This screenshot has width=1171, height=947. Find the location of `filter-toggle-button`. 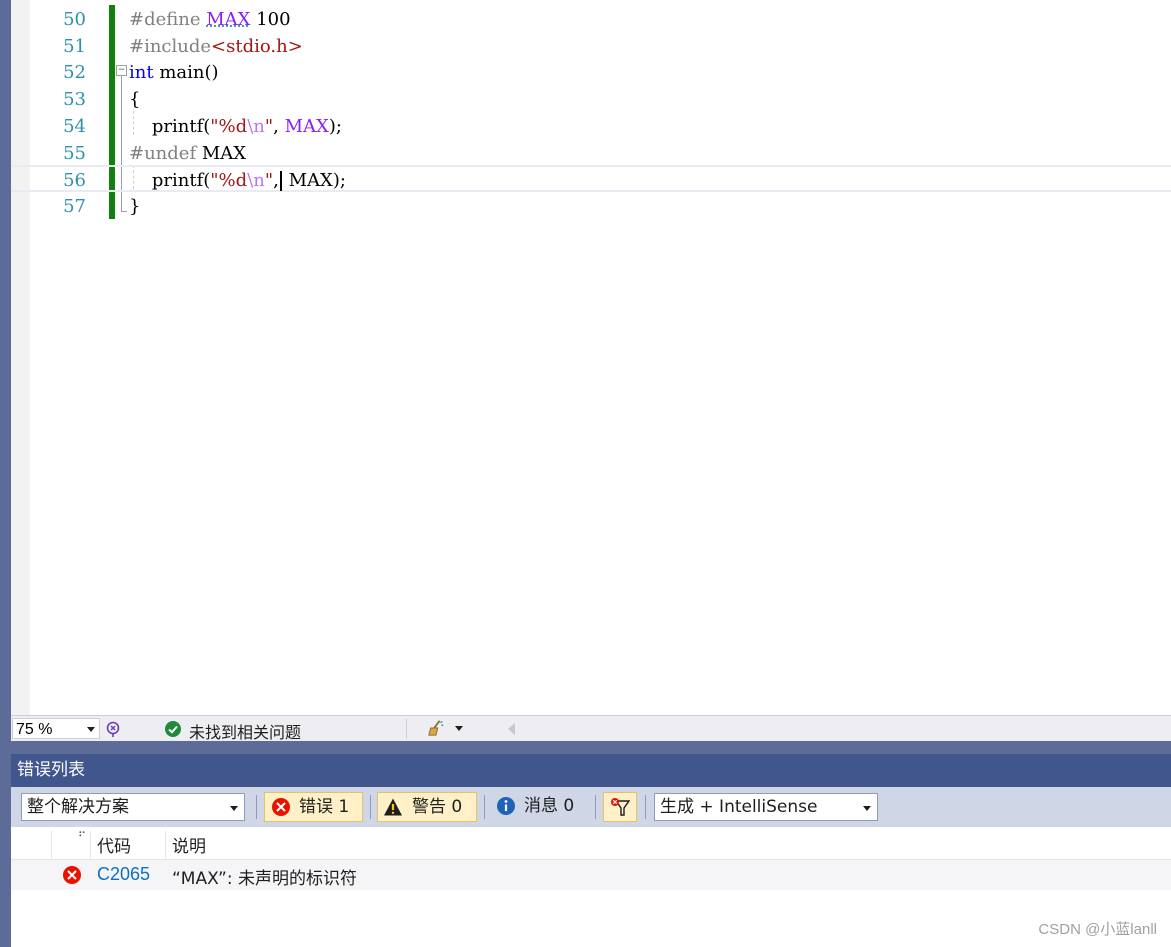

filter-toggle-button is located at coordinates (620, 807).